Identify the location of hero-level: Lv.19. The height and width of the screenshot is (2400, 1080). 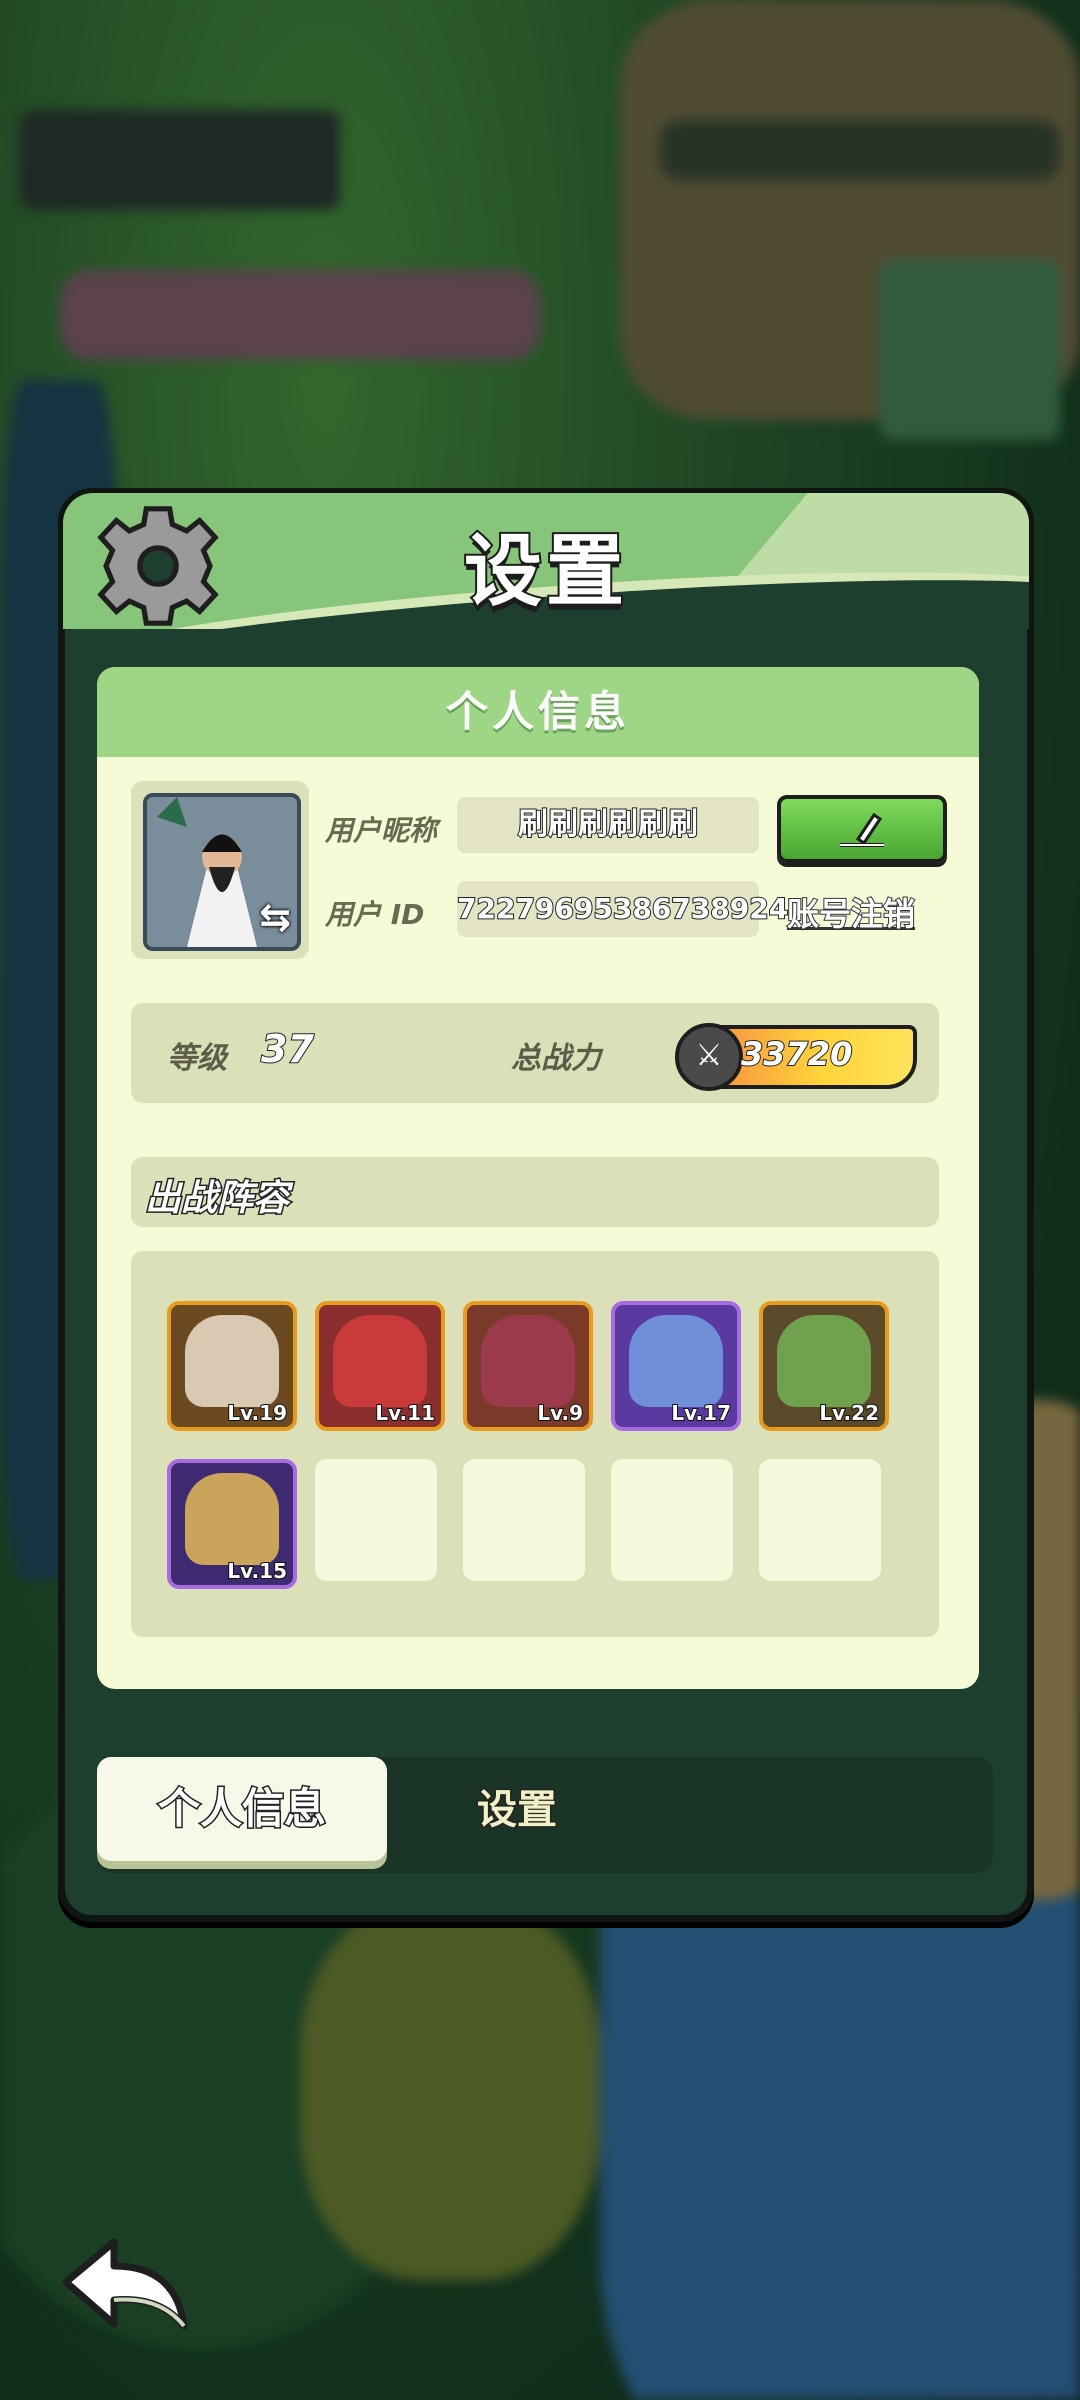
(257, 1413).